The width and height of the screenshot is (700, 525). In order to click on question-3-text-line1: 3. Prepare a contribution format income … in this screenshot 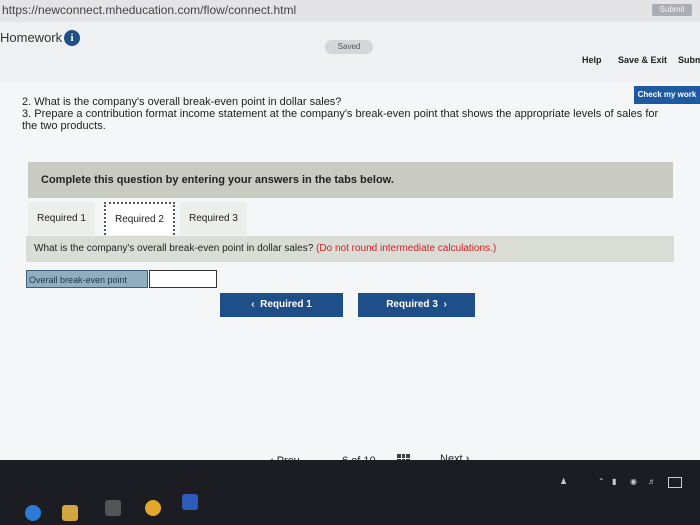, I will do `click(340, 114)`.